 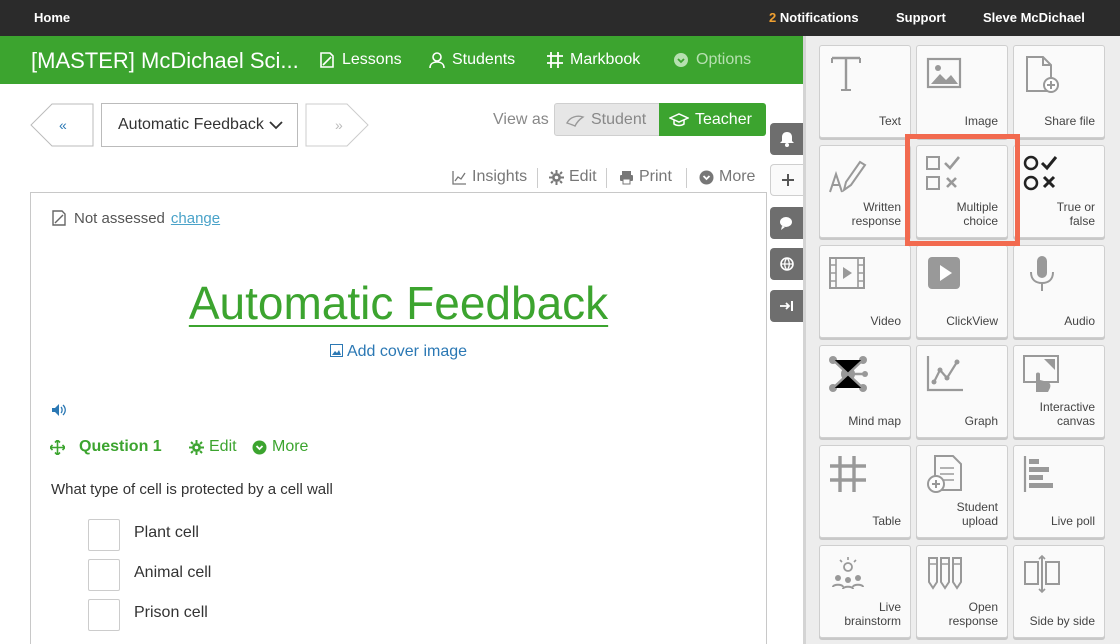 What do you see at coordinates (471, 60) in the screenshot?
I see `nav-students: Students` at bounding box center [471, 60].